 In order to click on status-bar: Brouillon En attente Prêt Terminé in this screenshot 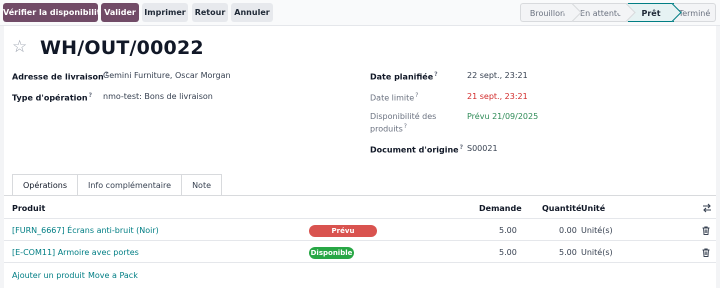, I will do `click(618, 12)`.